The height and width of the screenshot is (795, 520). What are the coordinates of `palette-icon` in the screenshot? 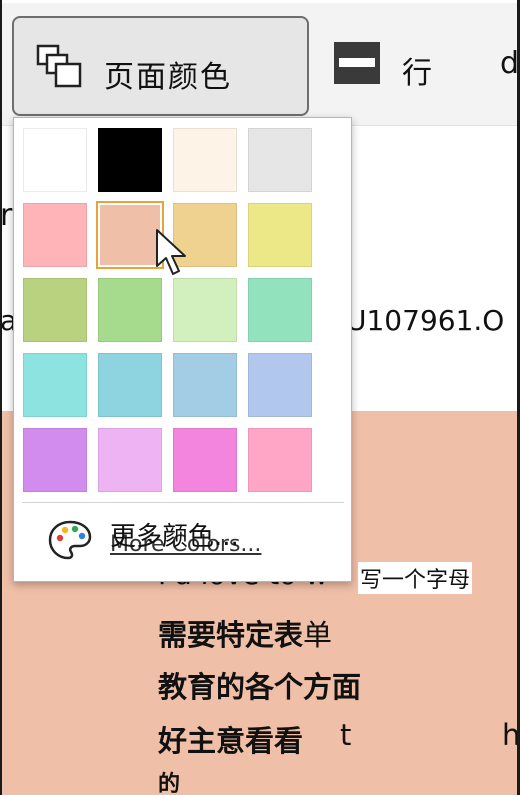 It's located at (70, 540).